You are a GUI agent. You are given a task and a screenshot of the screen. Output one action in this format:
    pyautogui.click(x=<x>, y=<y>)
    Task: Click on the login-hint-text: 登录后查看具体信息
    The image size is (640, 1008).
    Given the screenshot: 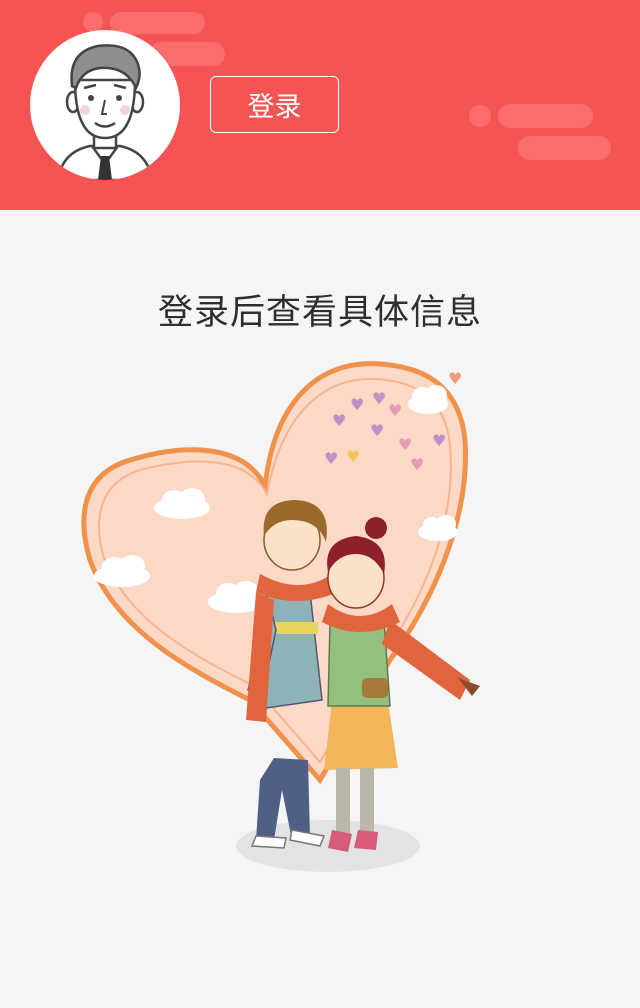 What is the action you would take?
    pyautogui.click(x=319, y=313)
    